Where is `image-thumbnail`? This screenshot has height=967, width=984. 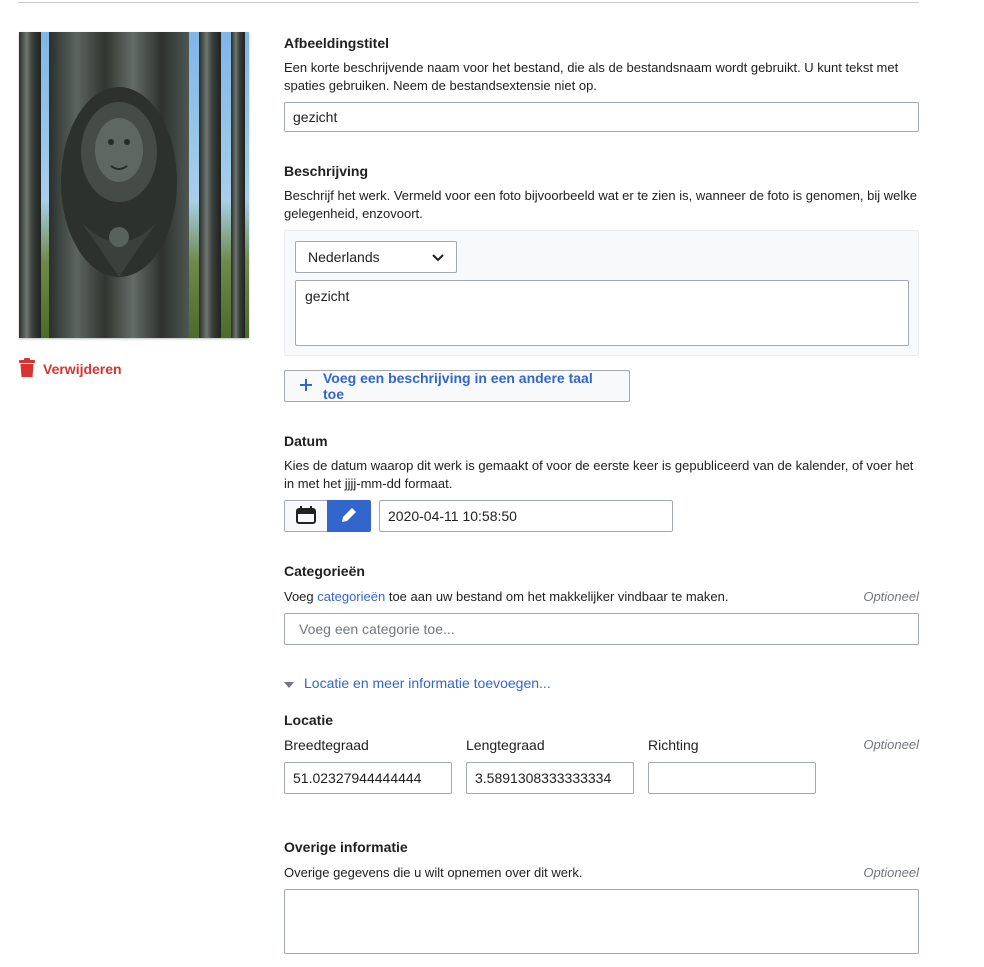 image-thumbnail is located at coordinates (134, 185).